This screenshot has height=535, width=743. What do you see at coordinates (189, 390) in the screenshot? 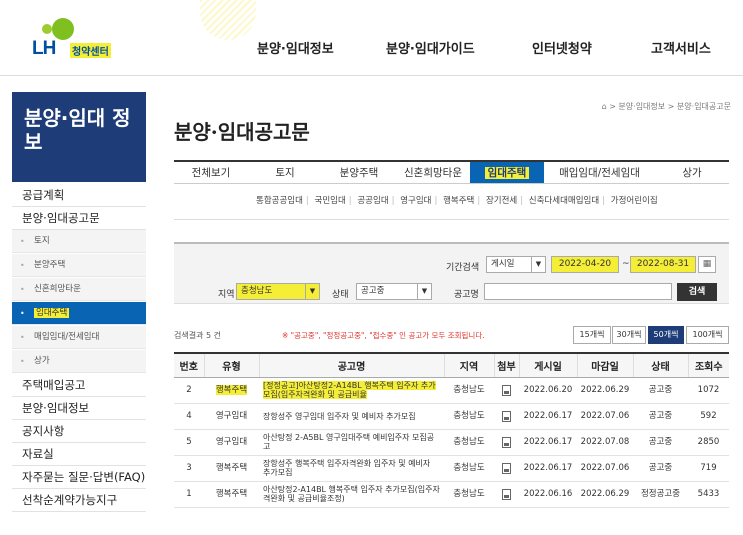
I see `cell-no-text: 2` at bounding box center [189, 390].